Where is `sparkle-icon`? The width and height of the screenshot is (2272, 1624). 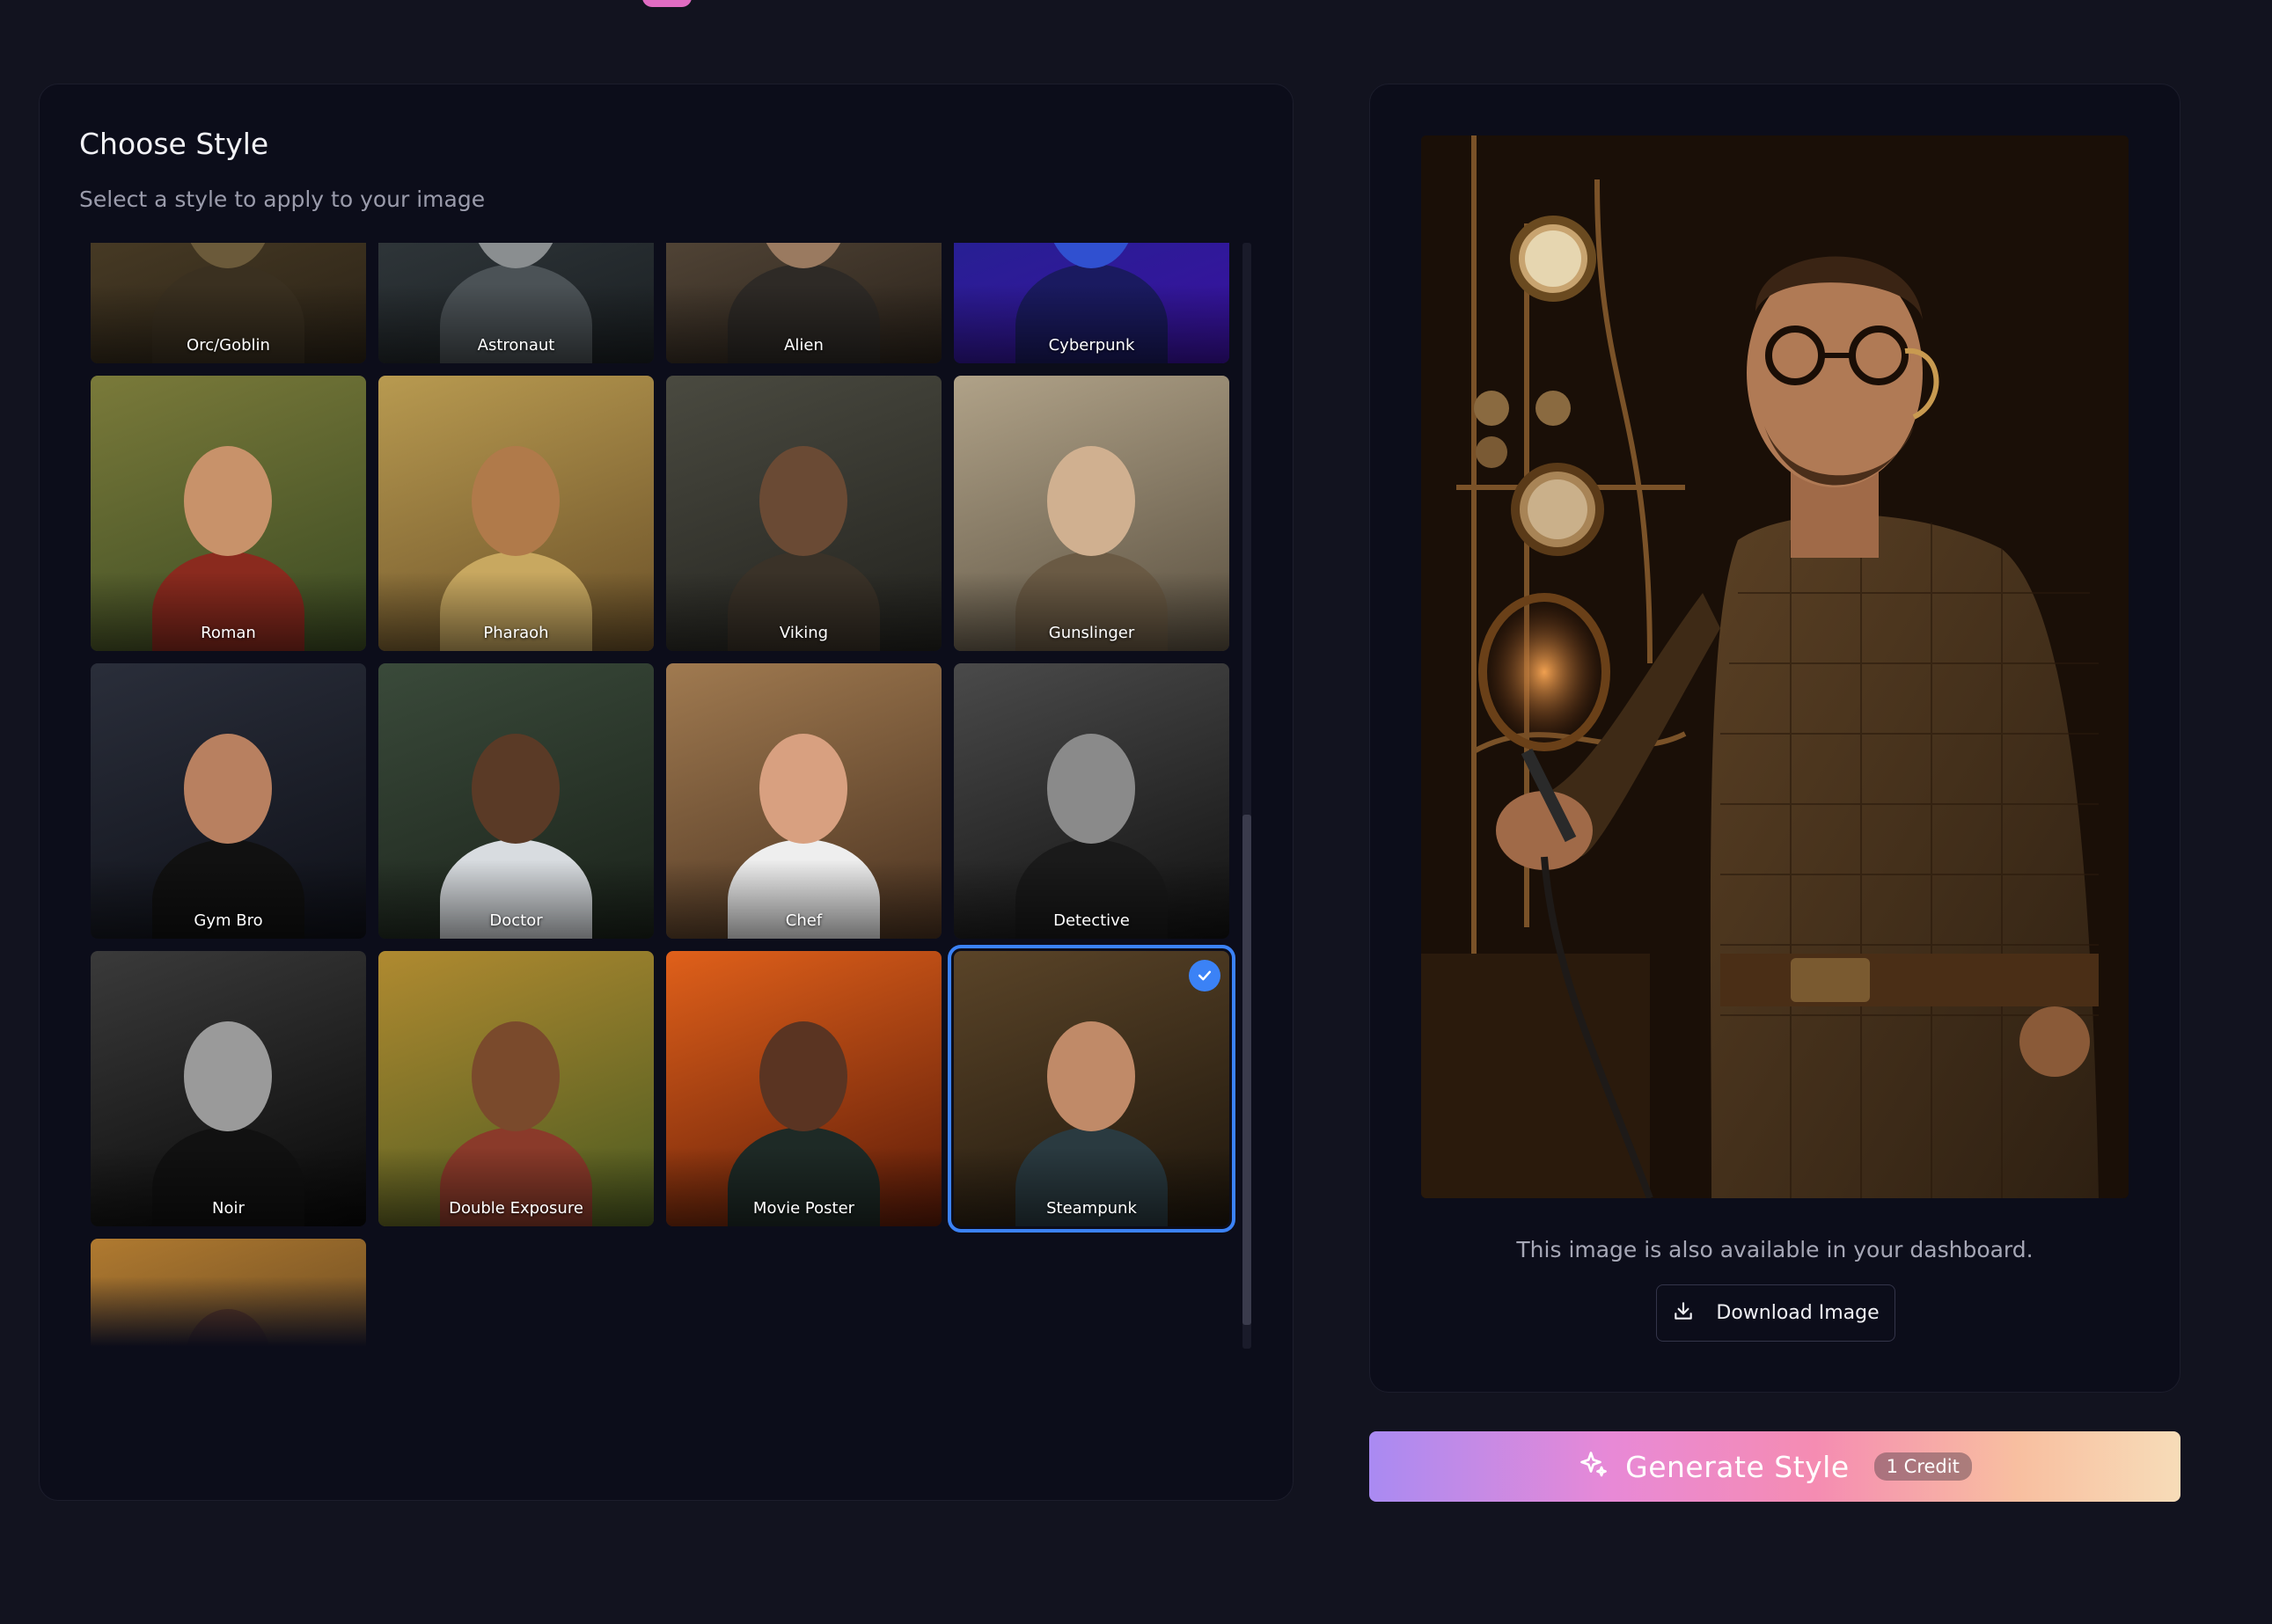
sparkle-icon is located at coordinates (1593, 1466).